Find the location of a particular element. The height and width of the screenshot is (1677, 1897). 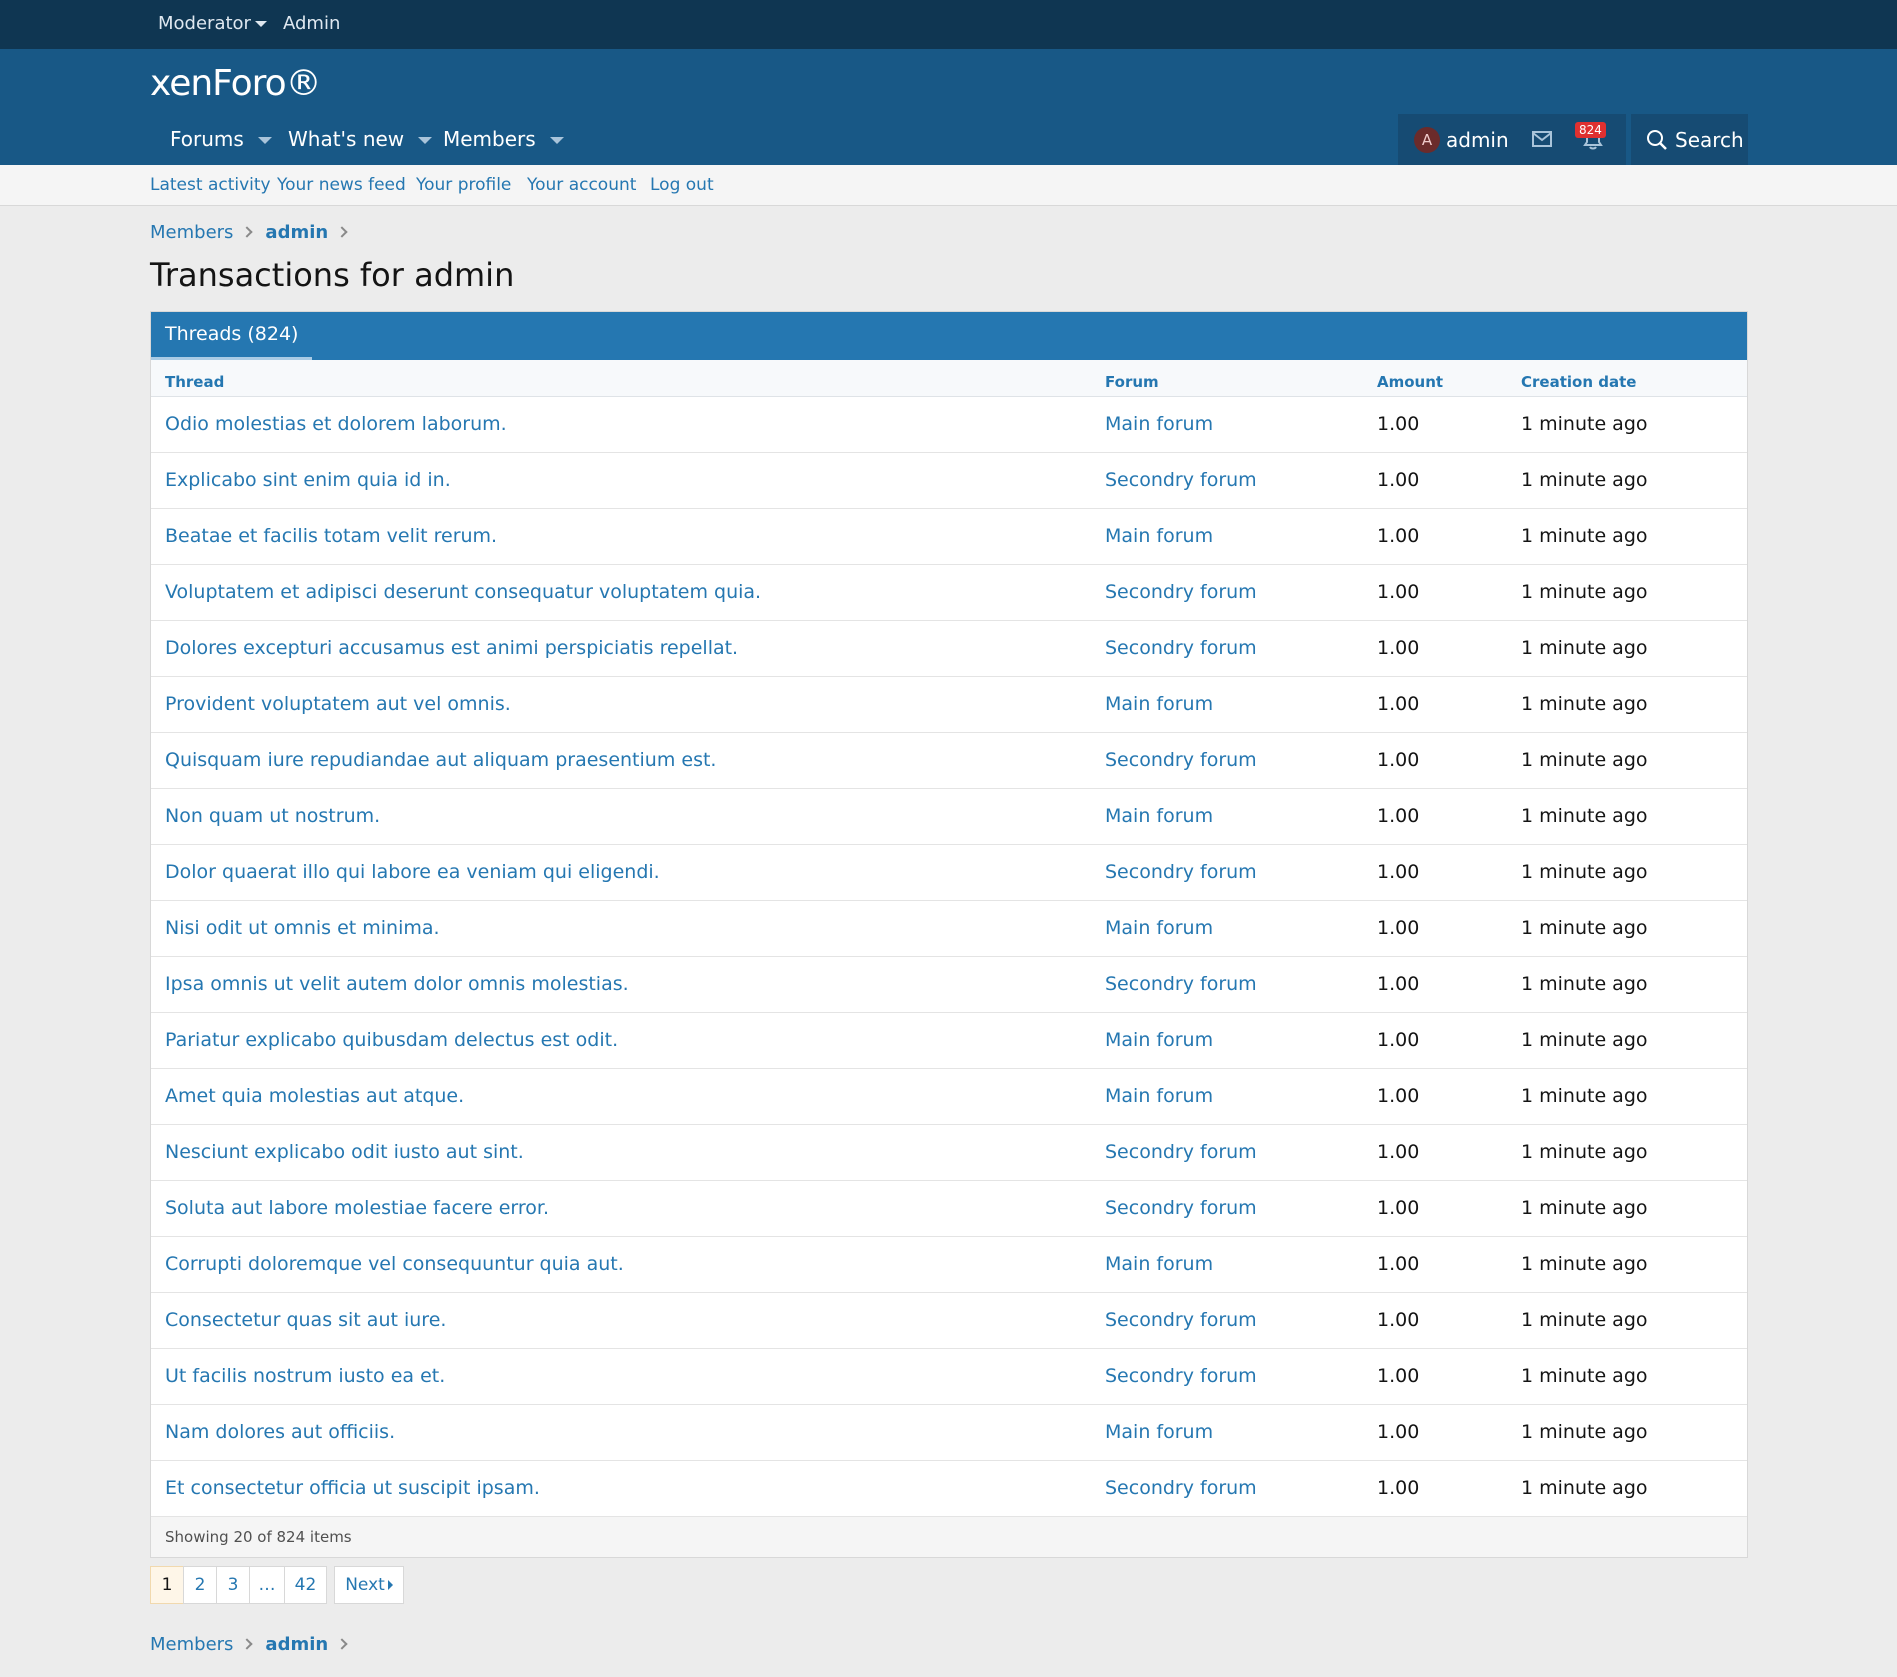

page-2-button: 2 is located at coordinates (200, 1585).